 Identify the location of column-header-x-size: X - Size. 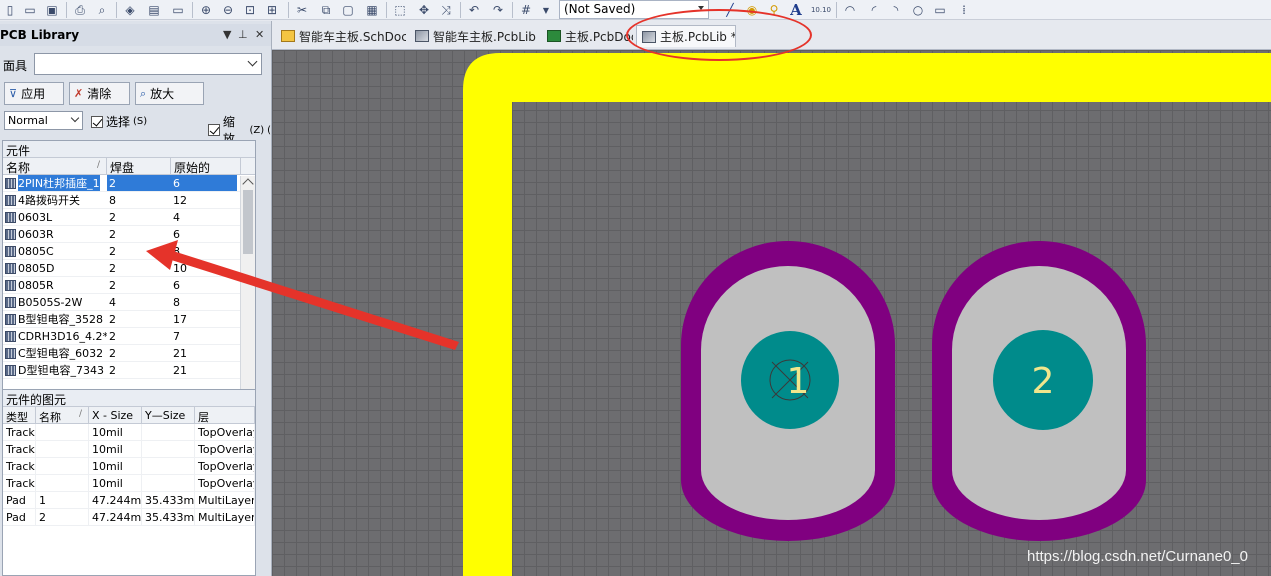
(115, 415).